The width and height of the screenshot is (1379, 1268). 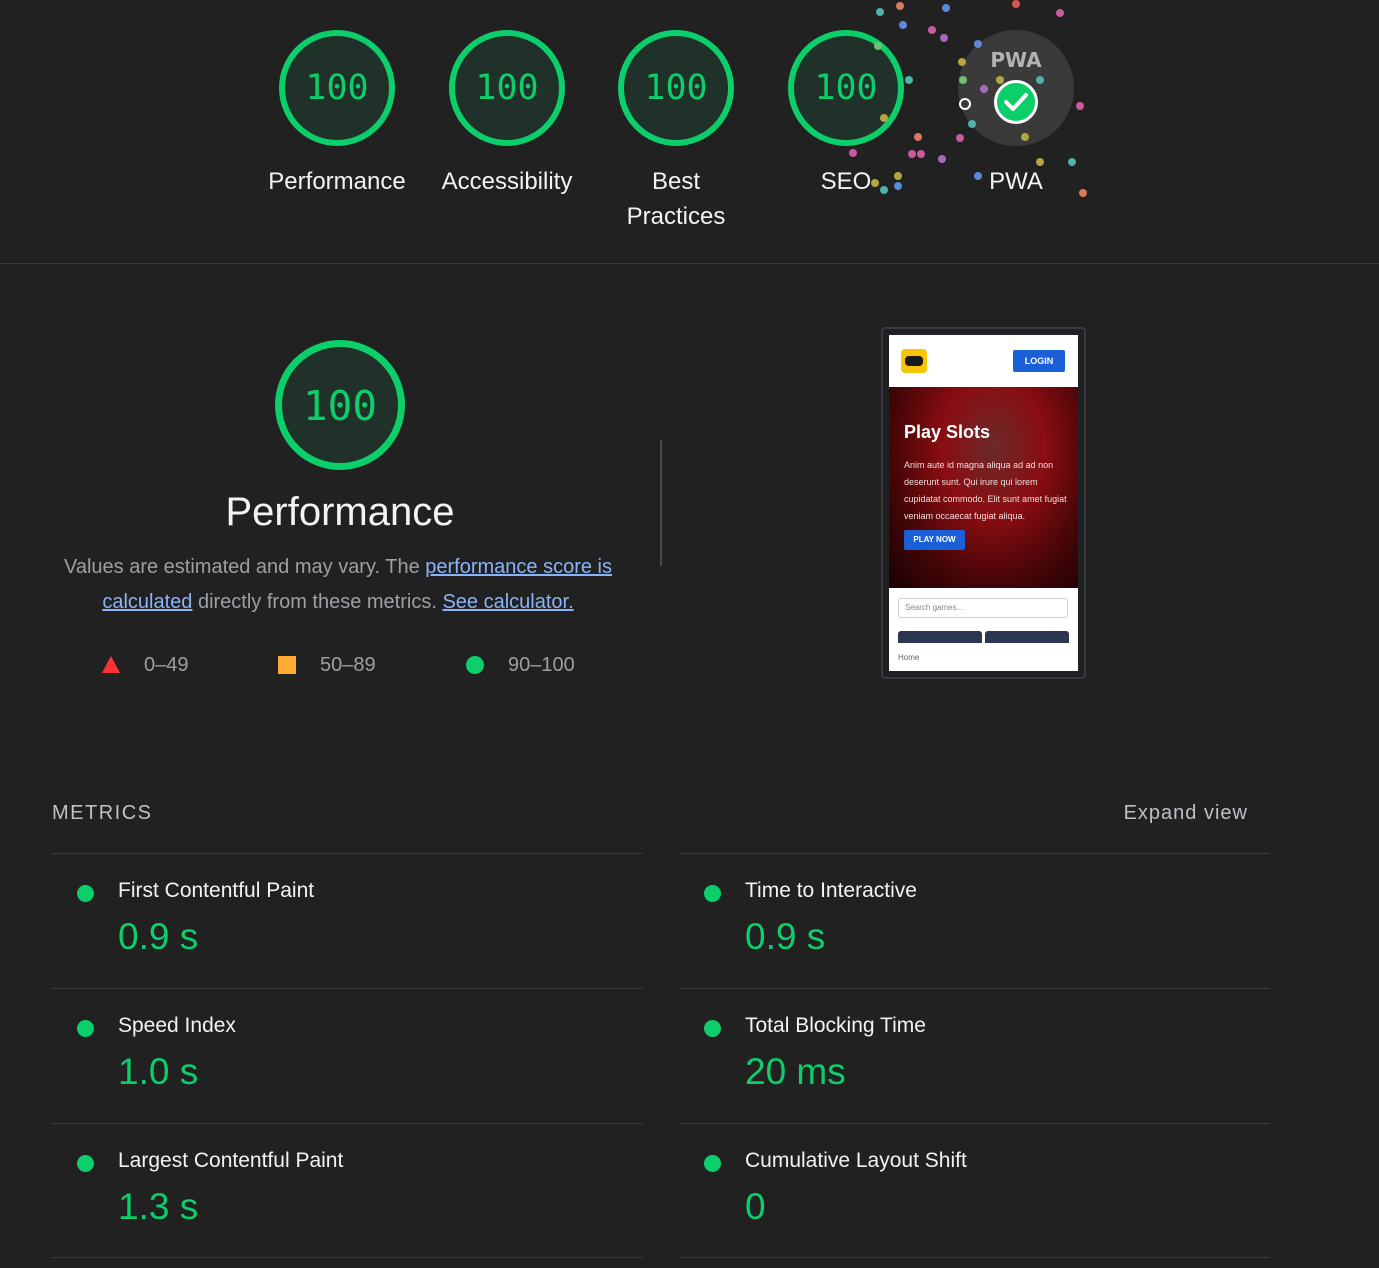 I want to click on desc-text: Values are estimated and may vary. The, so click(x=244, y=567).